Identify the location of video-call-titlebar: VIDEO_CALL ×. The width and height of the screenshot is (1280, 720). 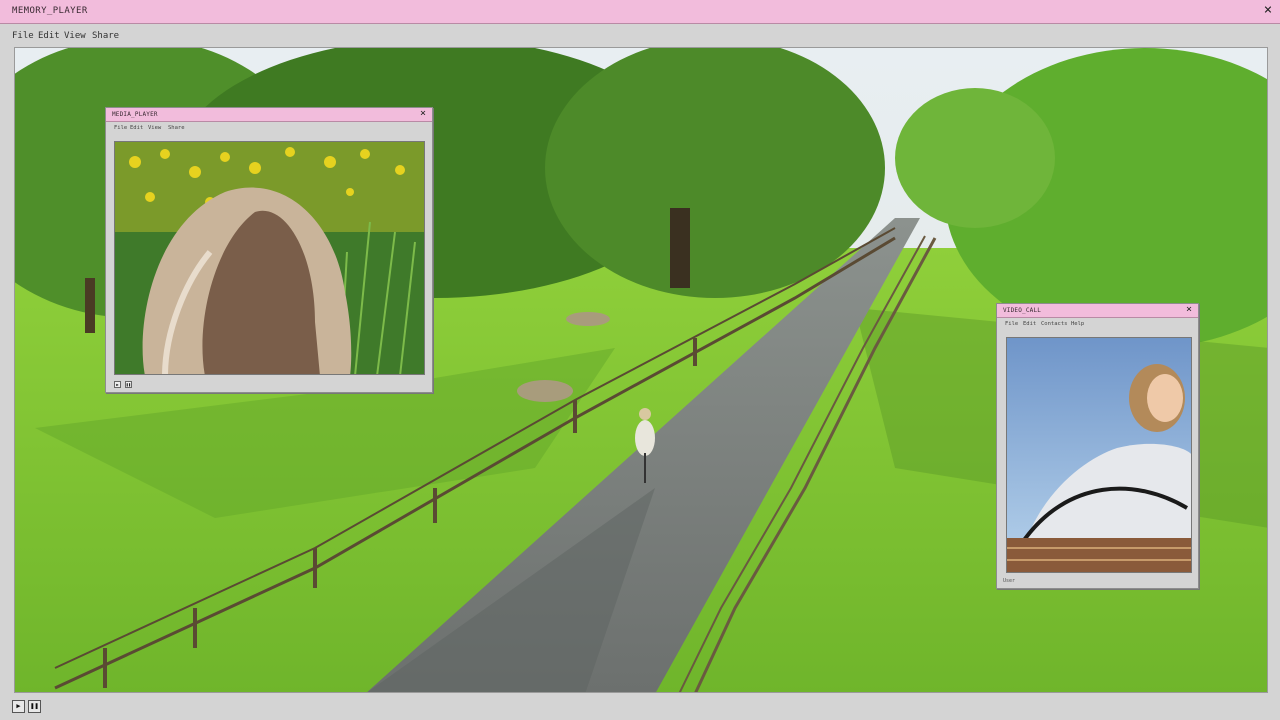
(1097, 311).